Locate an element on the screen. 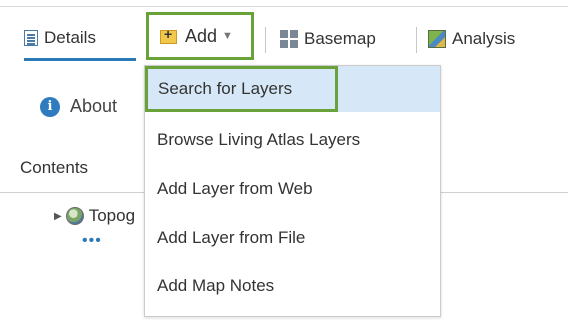 The image size is (568, 322). info-icon: i is located at coordinates (50, 106).